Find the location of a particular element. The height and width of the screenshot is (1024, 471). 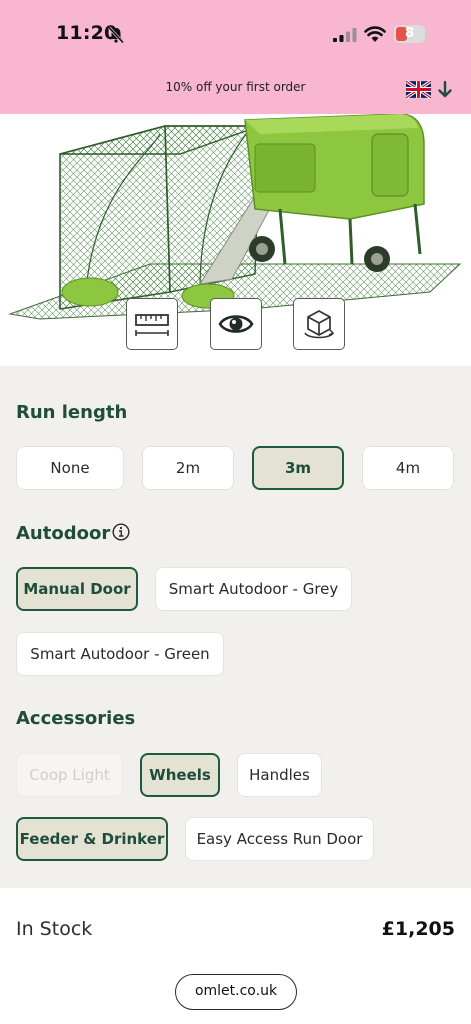

promo-banner: 10% off your first order is located at coordinates (235, 87).